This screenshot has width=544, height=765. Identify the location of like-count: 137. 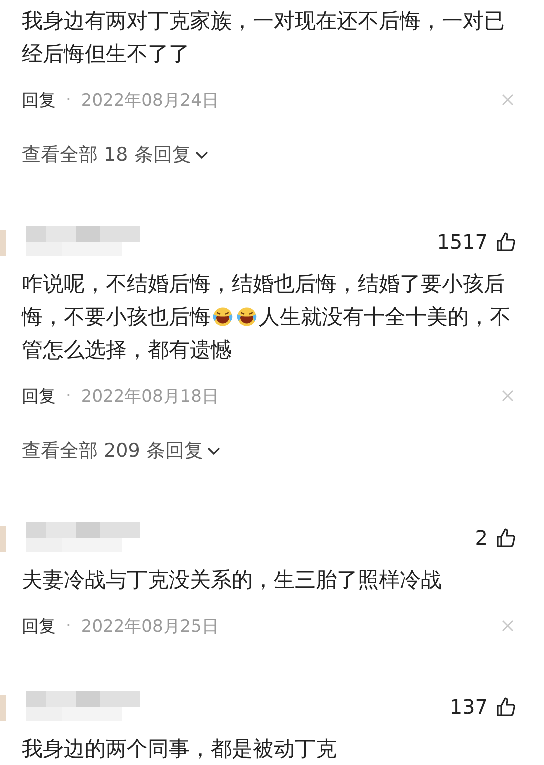
(469, 707).